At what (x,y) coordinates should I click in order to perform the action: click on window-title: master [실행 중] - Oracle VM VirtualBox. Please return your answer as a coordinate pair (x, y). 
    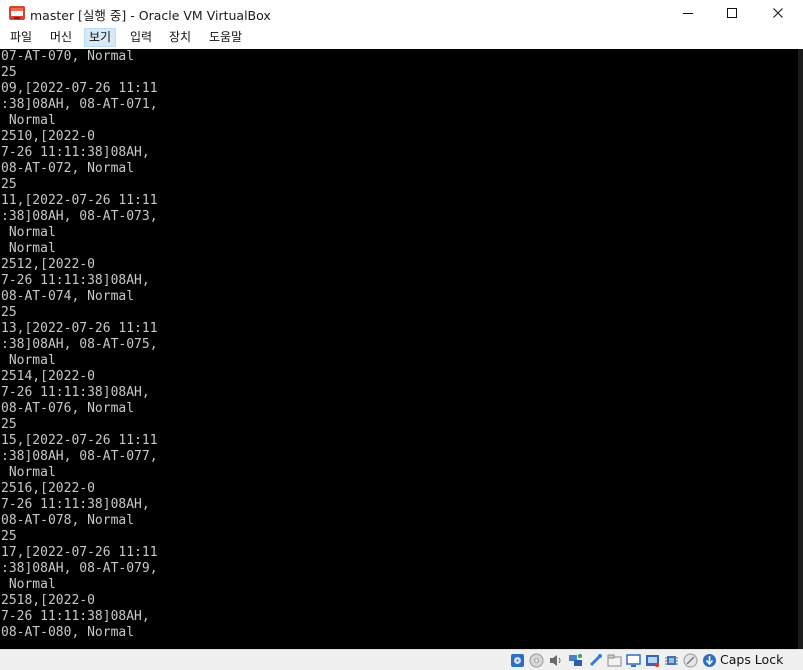
    Looking at the image, I should click on (150, 15).